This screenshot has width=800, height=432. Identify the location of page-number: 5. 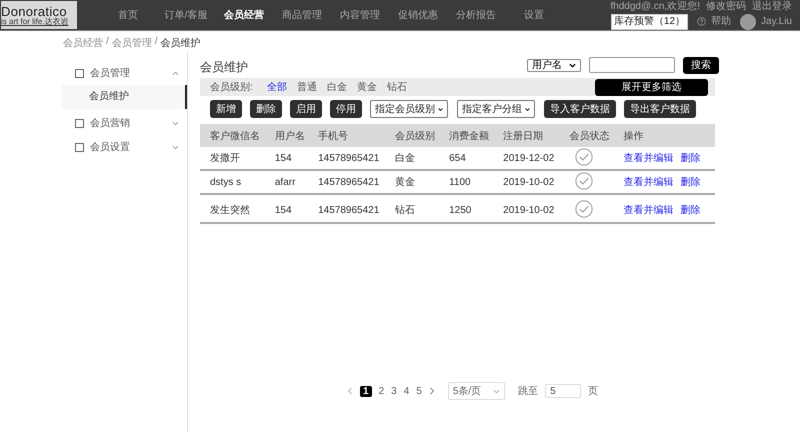
(419, 391).